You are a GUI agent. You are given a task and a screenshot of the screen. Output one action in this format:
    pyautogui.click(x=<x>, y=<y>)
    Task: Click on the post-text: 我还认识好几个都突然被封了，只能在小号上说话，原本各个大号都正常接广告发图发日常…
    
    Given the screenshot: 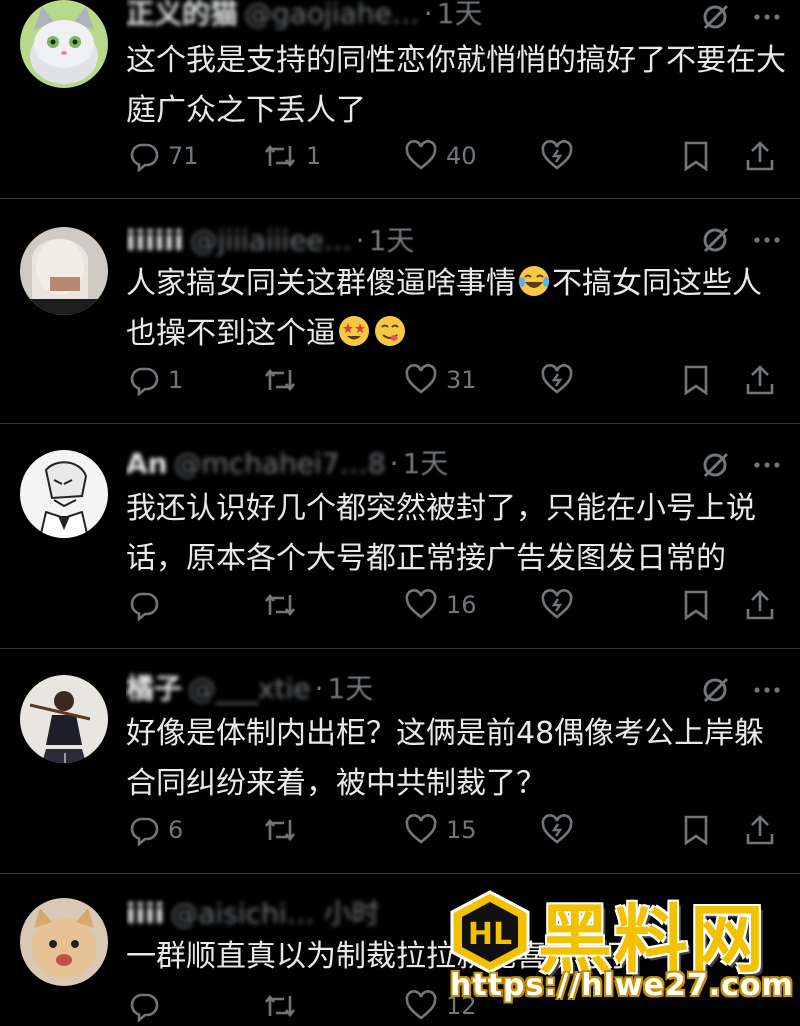 What is the action you would take?
    pyautogui.click(x=441, y=533)
    